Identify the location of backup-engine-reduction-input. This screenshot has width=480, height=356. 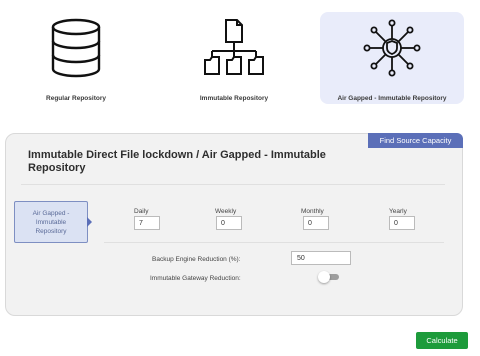
(321, 258).